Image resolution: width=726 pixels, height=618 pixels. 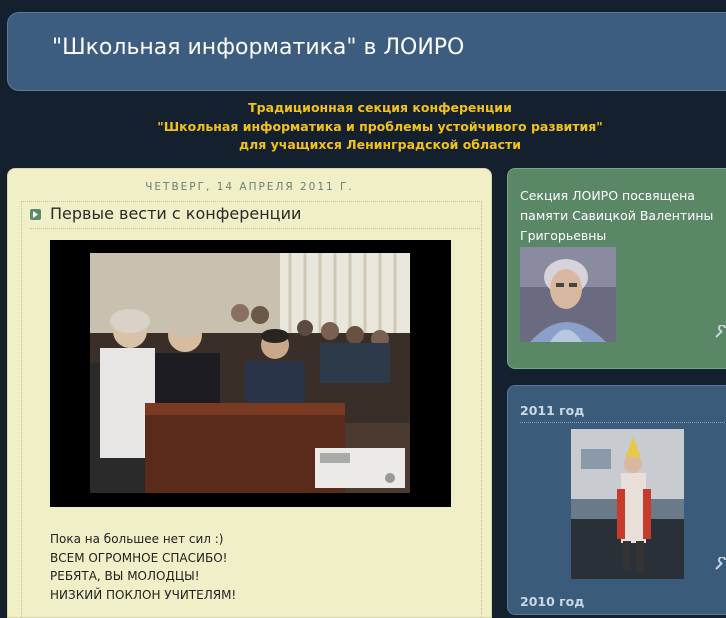 I want to click on post-title-link: Первые вести с конференции, so click(x=175, y=213).